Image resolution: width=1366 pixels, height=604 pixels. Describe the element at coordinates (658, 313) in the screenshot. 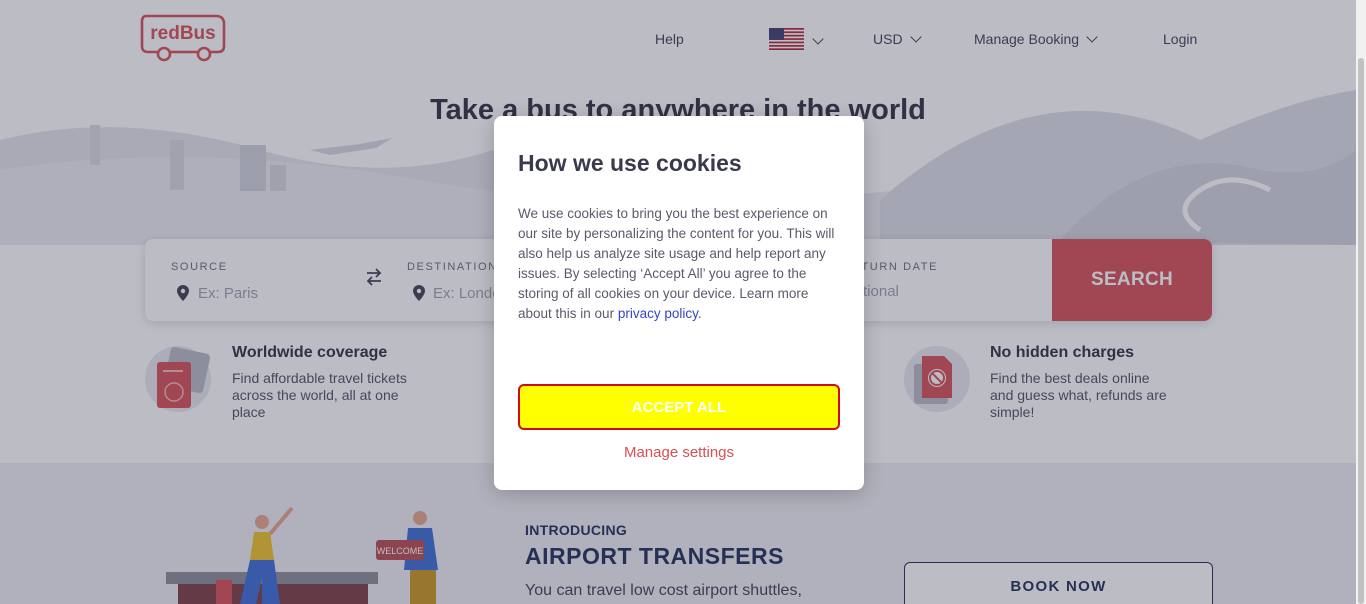

I see `privacy-policy-link: privacy policy` at that location.